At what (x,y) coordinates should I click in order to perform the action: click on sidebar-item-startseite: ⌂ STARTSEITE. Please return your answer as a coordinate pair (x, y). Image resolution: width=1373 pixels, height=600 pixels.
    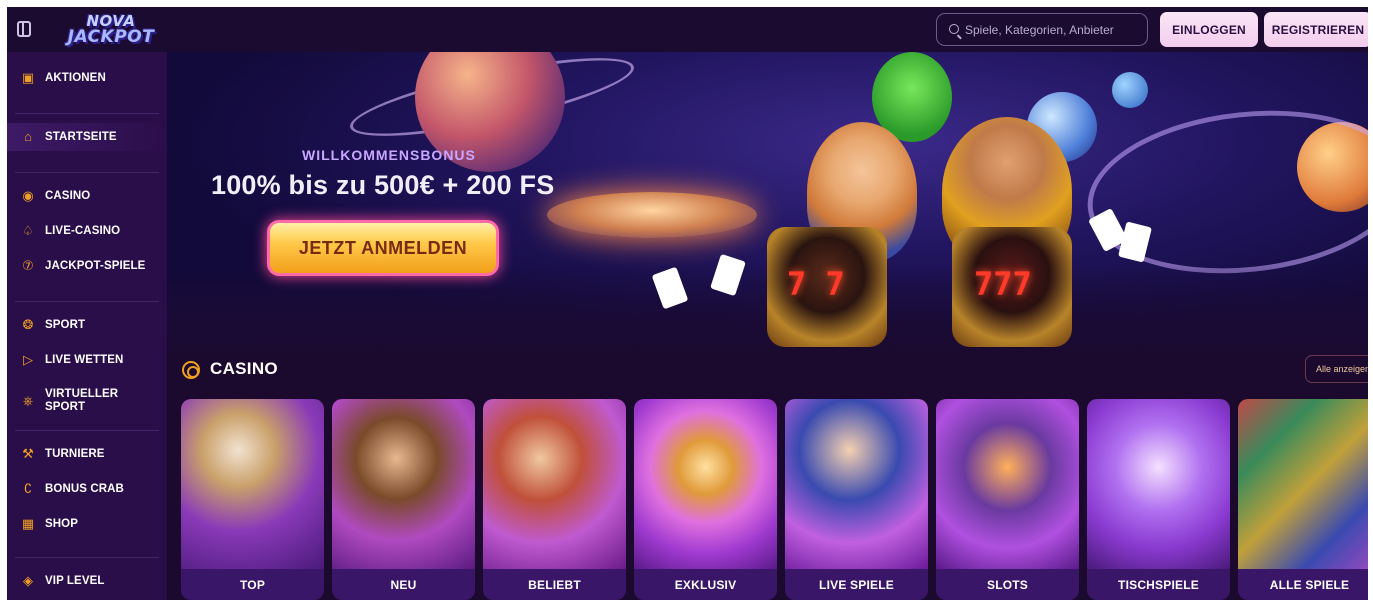
    Looking at the image, I should click on (87, 137).